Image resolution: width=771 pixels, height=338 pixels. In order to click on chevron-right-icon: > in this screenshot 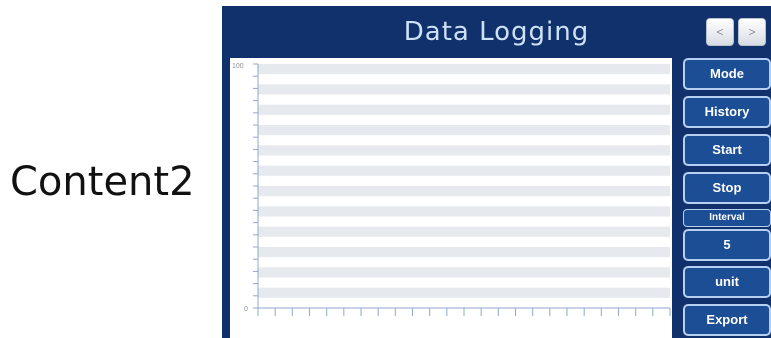, I will do `click(752, 32)`.